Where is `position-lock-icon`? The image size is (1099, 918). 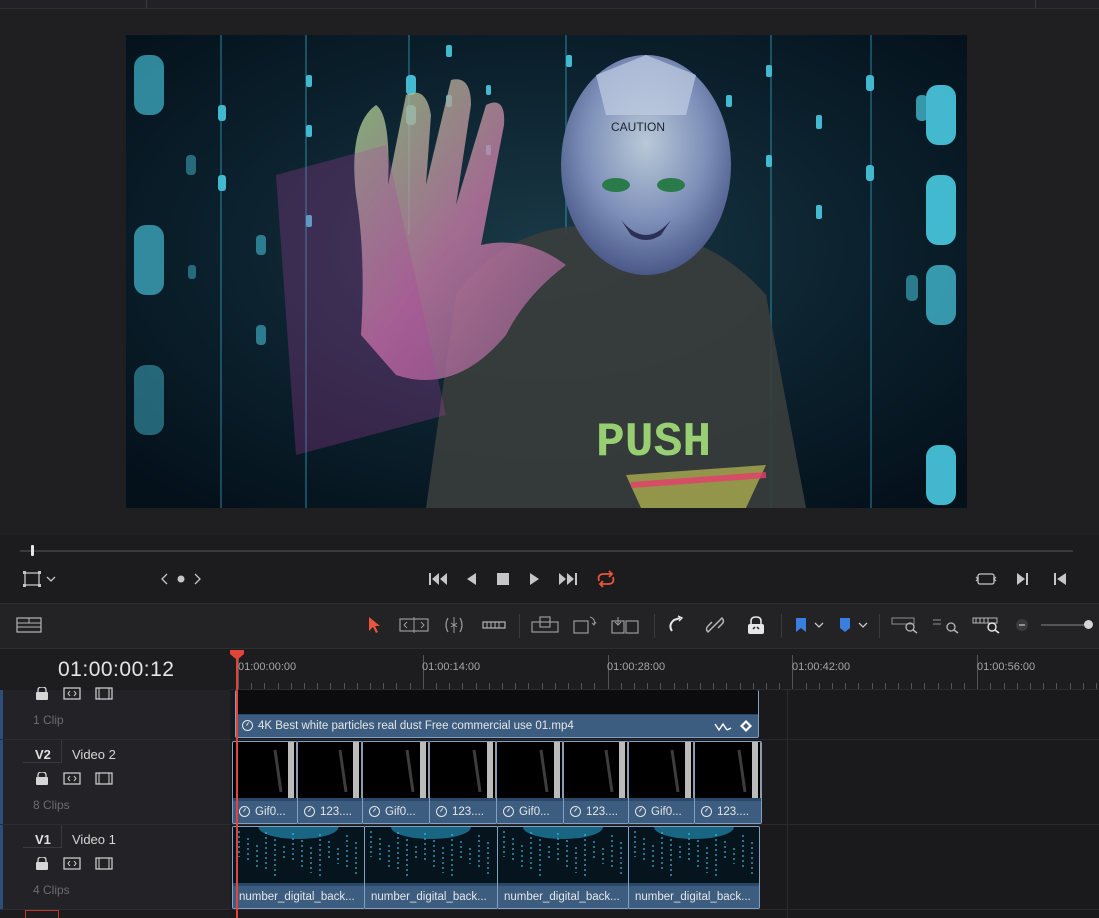 position-lock-icon is located at coordinates (756, 625).